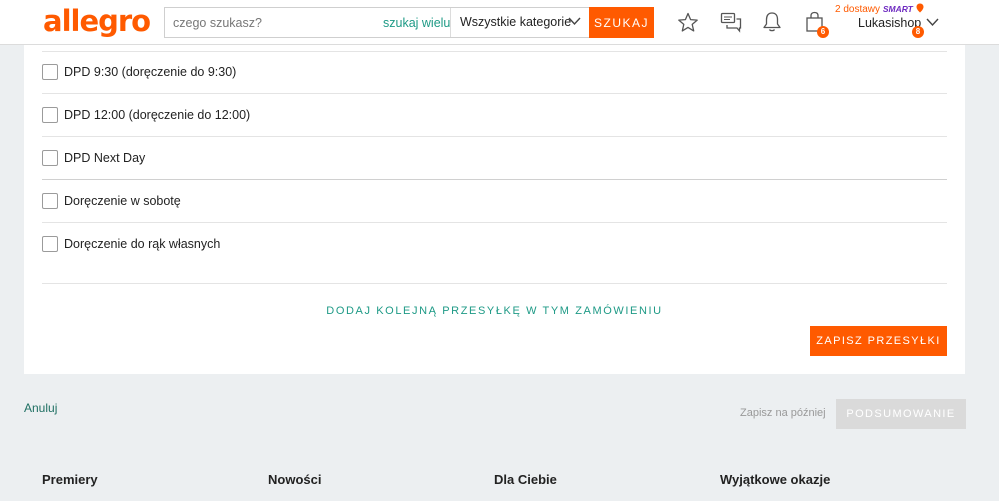  I want to click on shipping-option-dpd-1200: DPD 12:00 (doręczenie do 12:00), so click(146, 115).